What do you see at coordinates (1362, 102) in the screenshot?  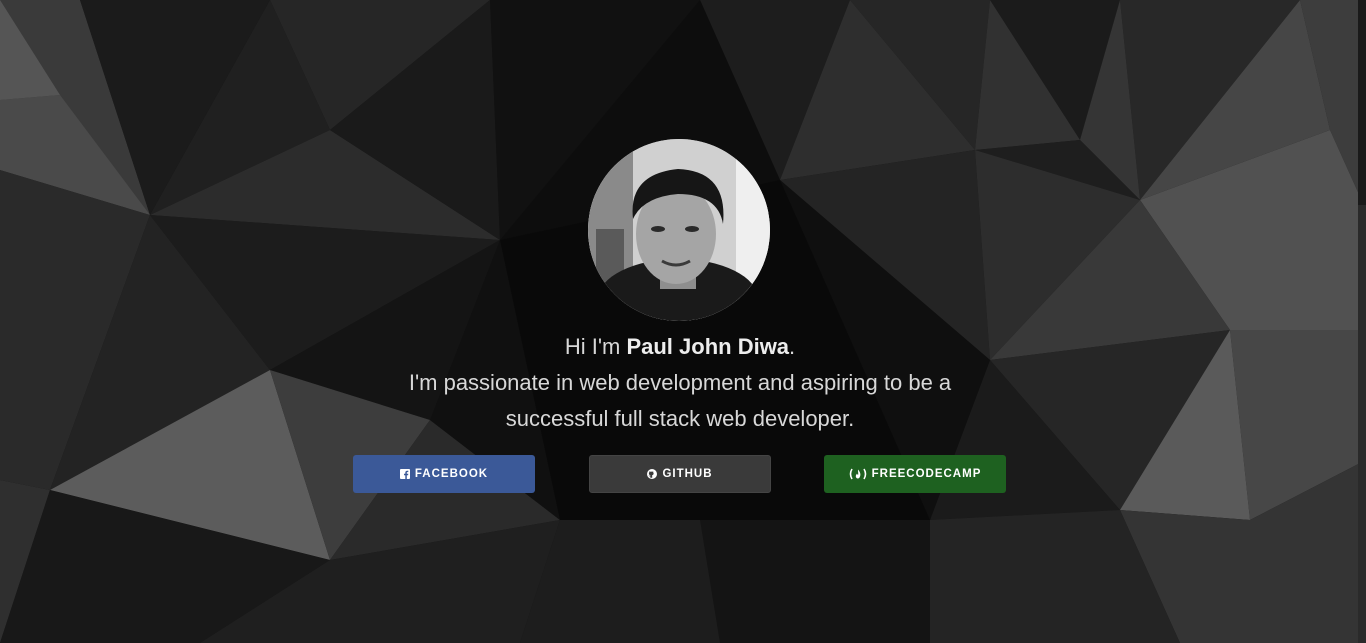 I see `scrollbar-thumb` at bounding box center [1362, 102].